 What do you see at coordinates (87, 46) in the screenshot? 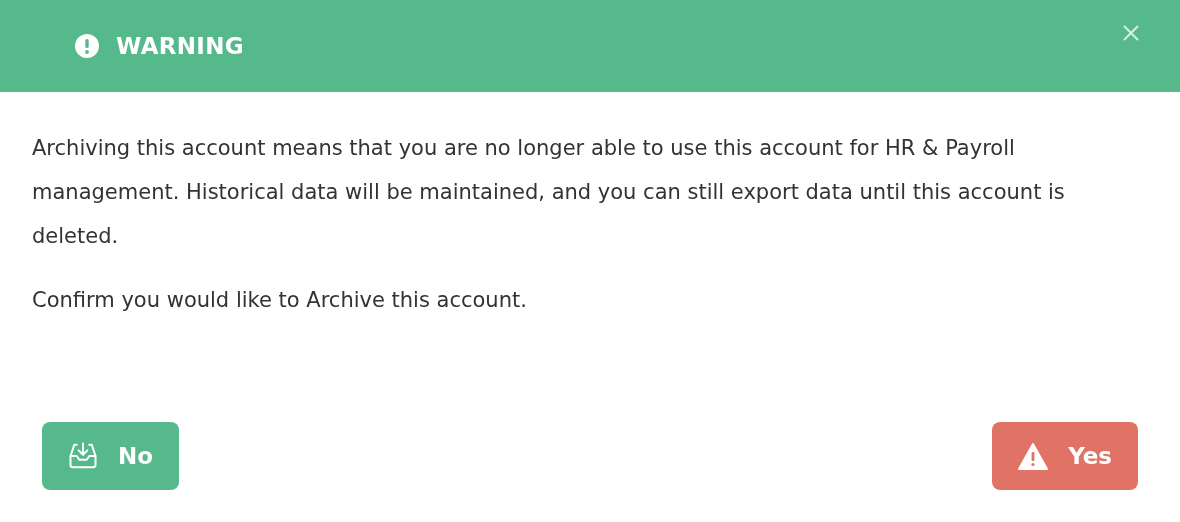
I see `exclamation-icon` at bounding box center [87, 46].